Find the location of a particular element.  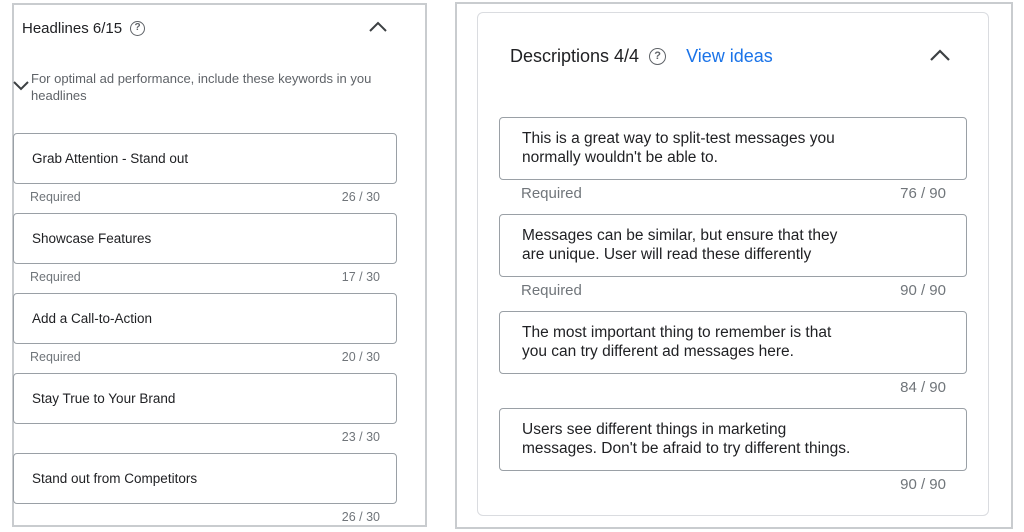

headline-input-3: Add a Call-to-Action is located at coordinates (205, 318).